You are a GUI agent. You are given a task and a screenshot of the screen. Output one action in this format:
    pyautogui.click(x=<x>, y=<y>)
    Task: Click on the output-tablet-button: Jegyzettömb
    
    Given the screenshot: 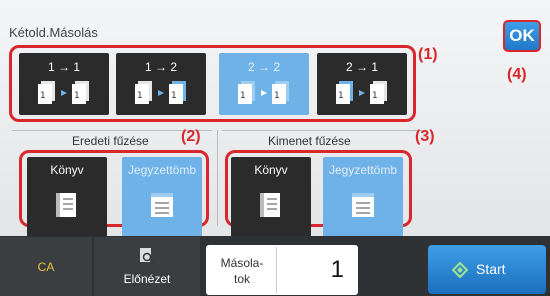 What is the action you would take?
    pyautogui.click(x=363, y=197)
    